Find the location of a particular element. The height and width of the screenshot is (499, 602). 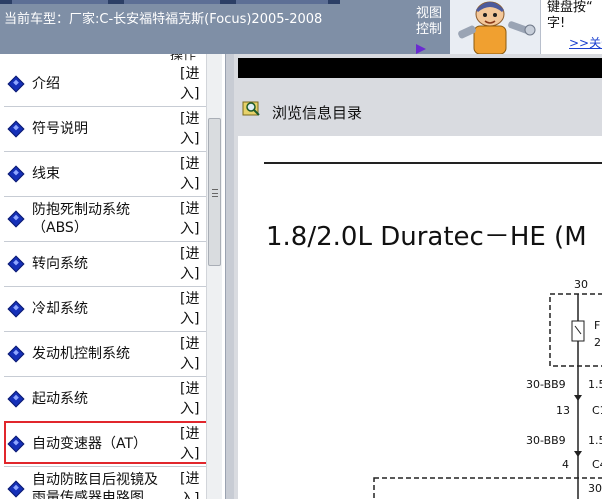

menu-item-label: 自动防眩目后视镜及 雨量传感器电路图 is located at coordinates (95, 485).